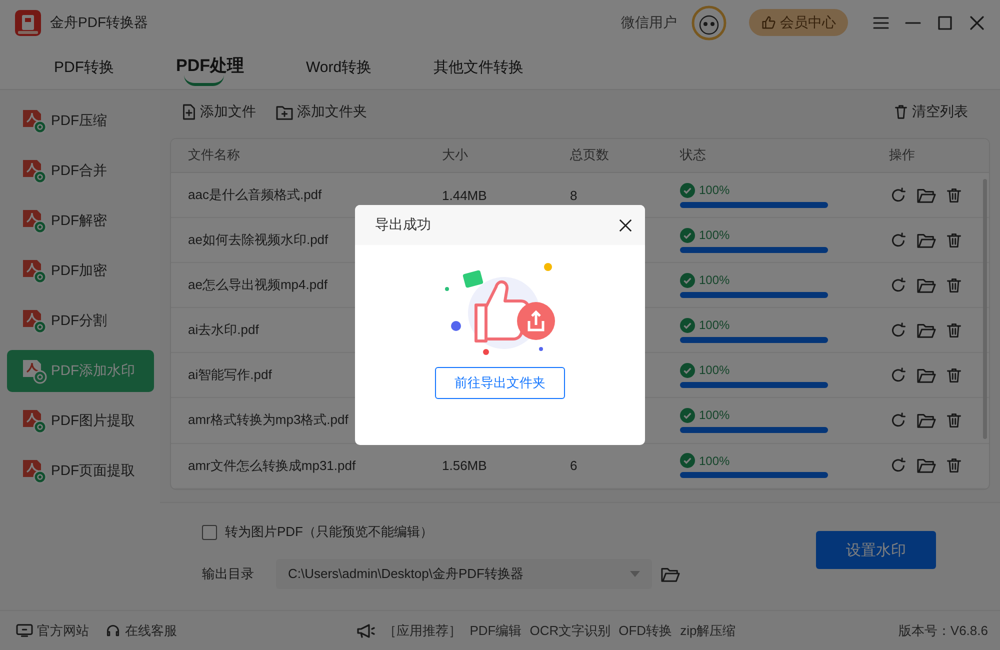 The image size is (1000, 650). I want to click on column-header: 总页数, so click(589, 155).